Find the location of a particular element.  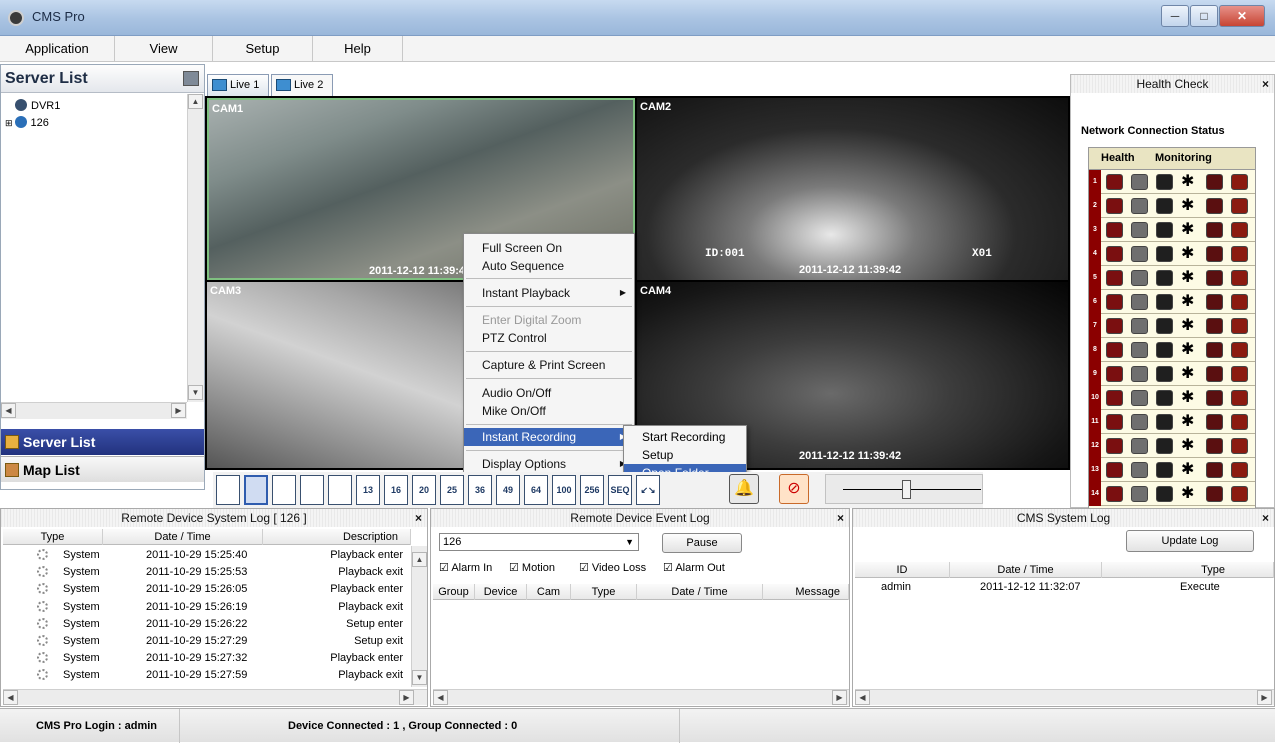

menu-item-setup: Setup is located at coordinates (685, 455).